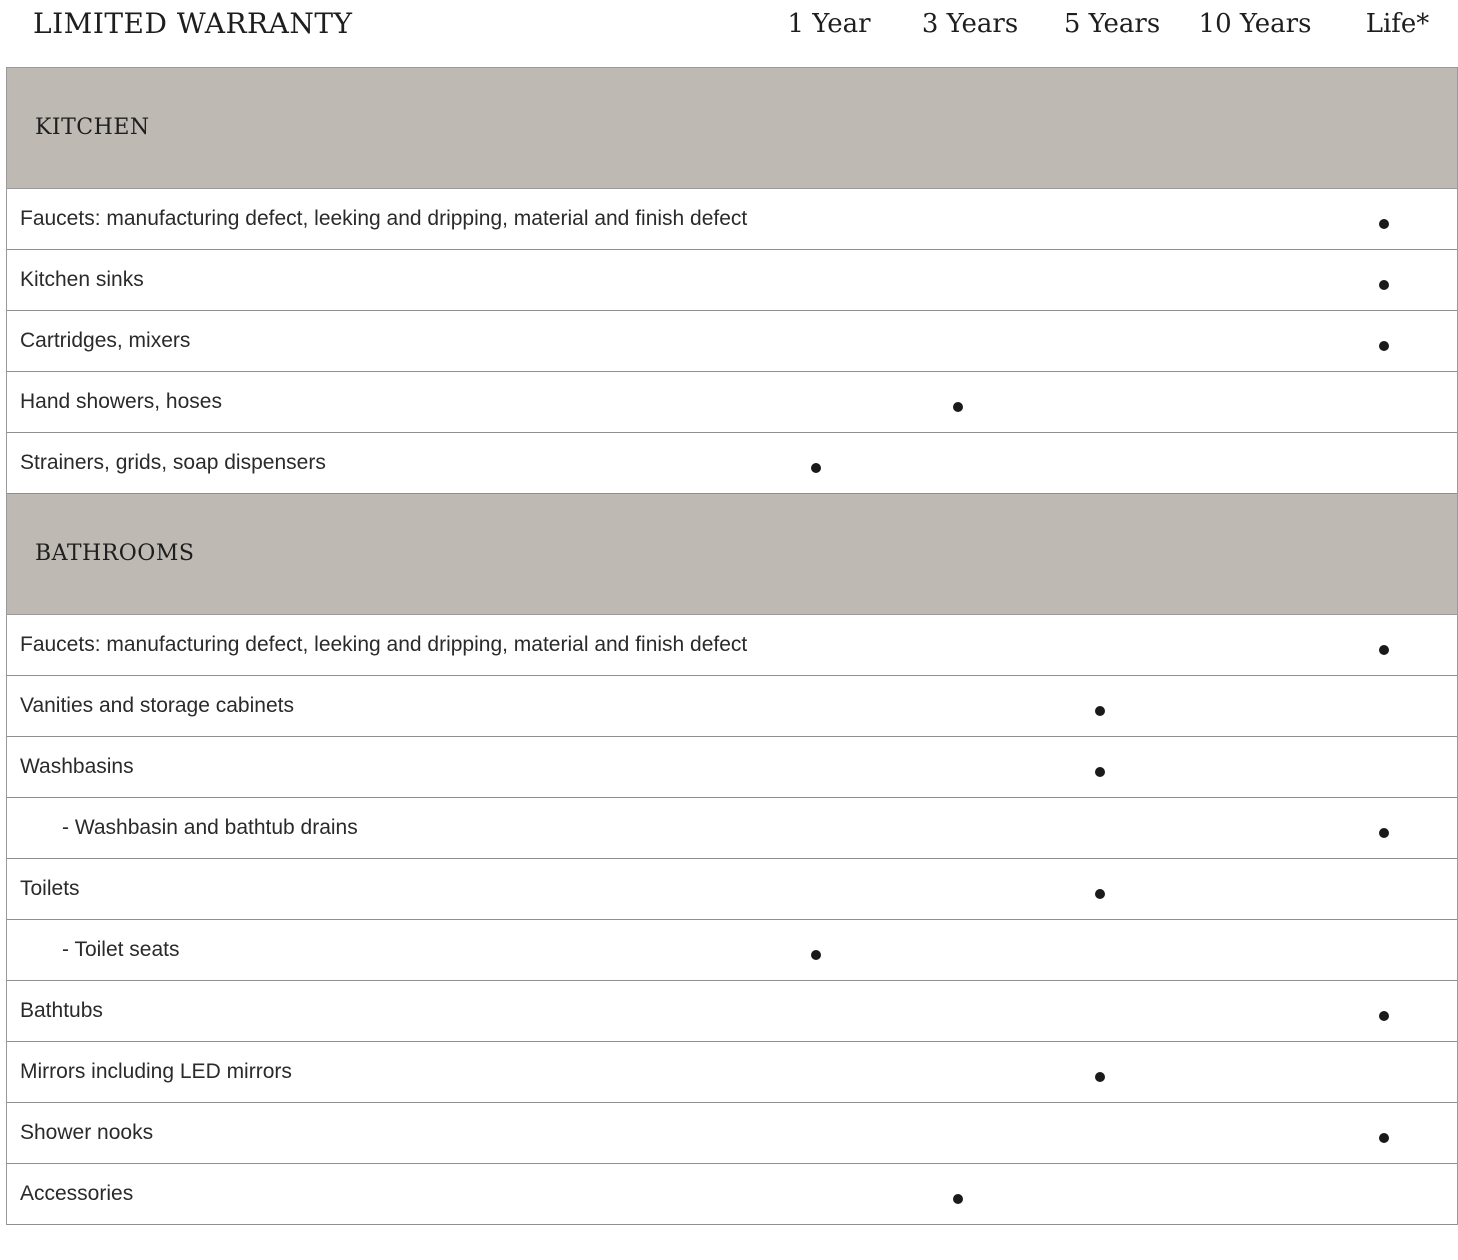 This screenshot has width=1458, height=1260. I want to click on table-row: Kitchen sinks, so click(732, 280).